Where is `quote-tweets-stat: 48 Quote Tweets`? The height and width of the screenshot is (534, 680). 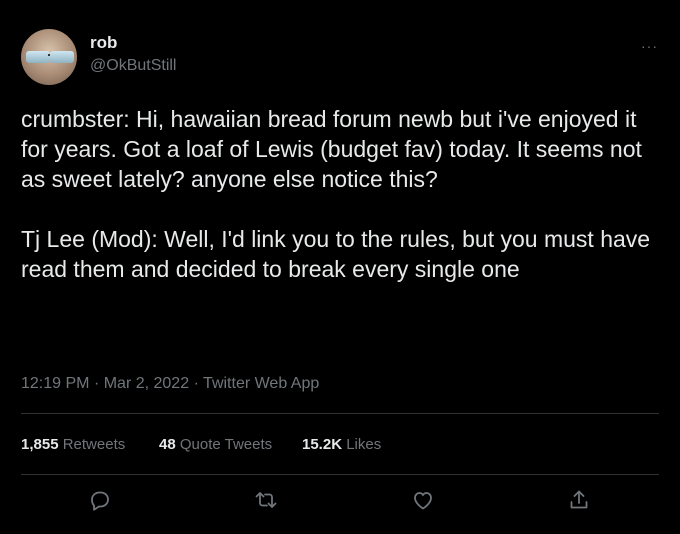
quote-tweets-stat: 48 Quote Tweets is located at coordinates (215, 444).